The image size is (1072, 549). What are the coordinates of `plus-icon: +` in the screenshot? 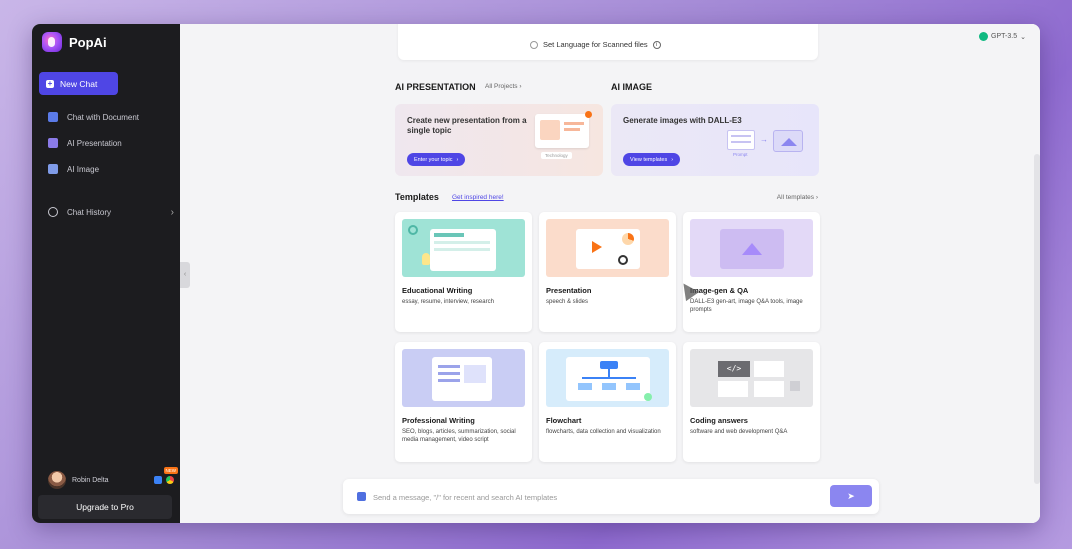 It's located at (50, 83).